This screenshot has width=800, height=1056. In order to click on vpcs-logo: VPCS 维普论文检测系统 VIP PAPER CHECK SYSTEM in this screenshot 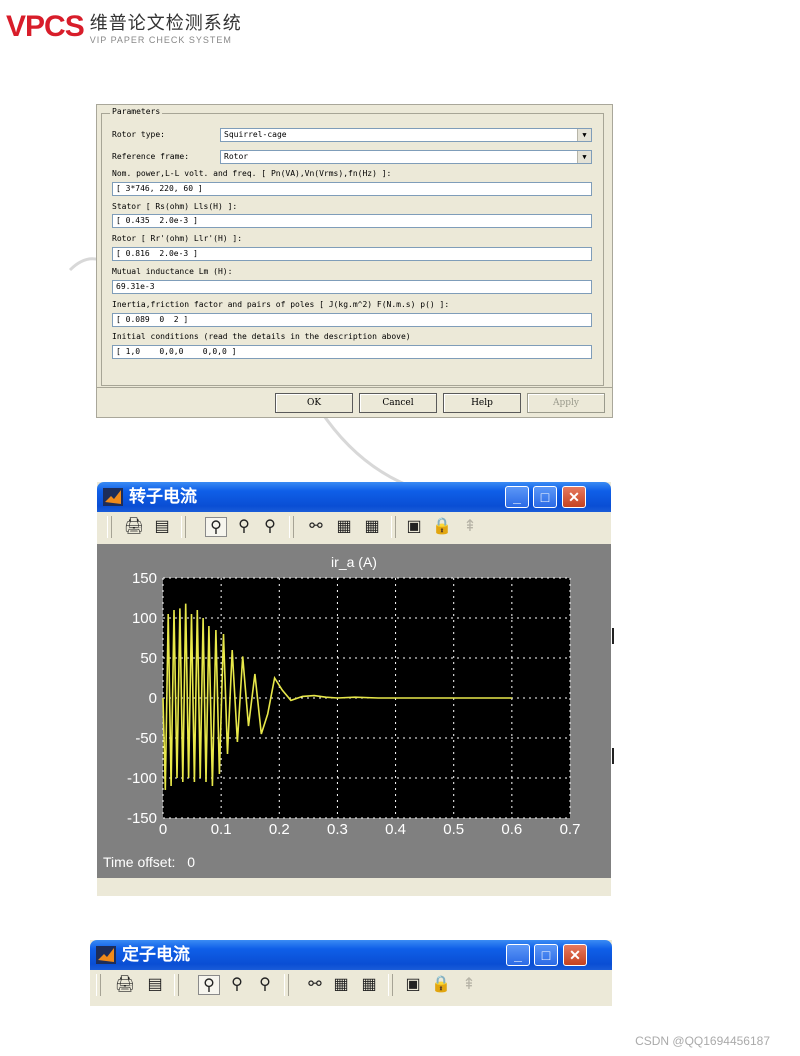, I will do `click(124, 27)`.